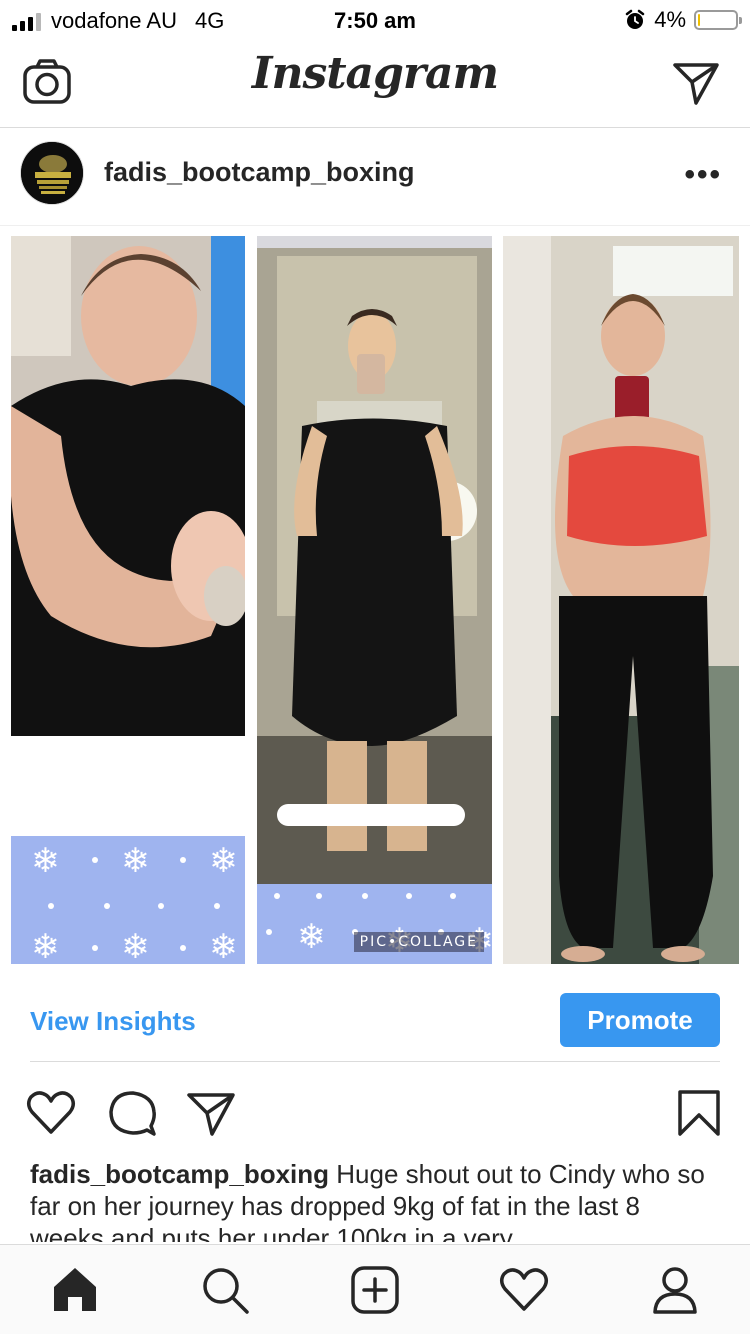  I want to click on share-paper-plane-icon, so click(211, 1113).